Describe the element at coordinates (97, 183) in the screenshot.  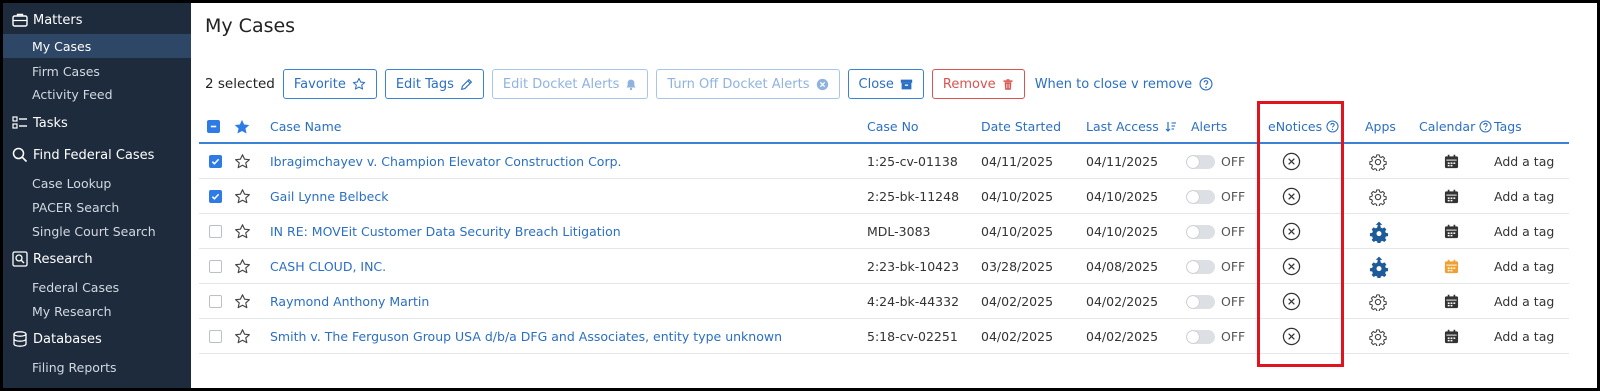
I see `sidebar-item-case-lookup: Case Lookup` at that location.